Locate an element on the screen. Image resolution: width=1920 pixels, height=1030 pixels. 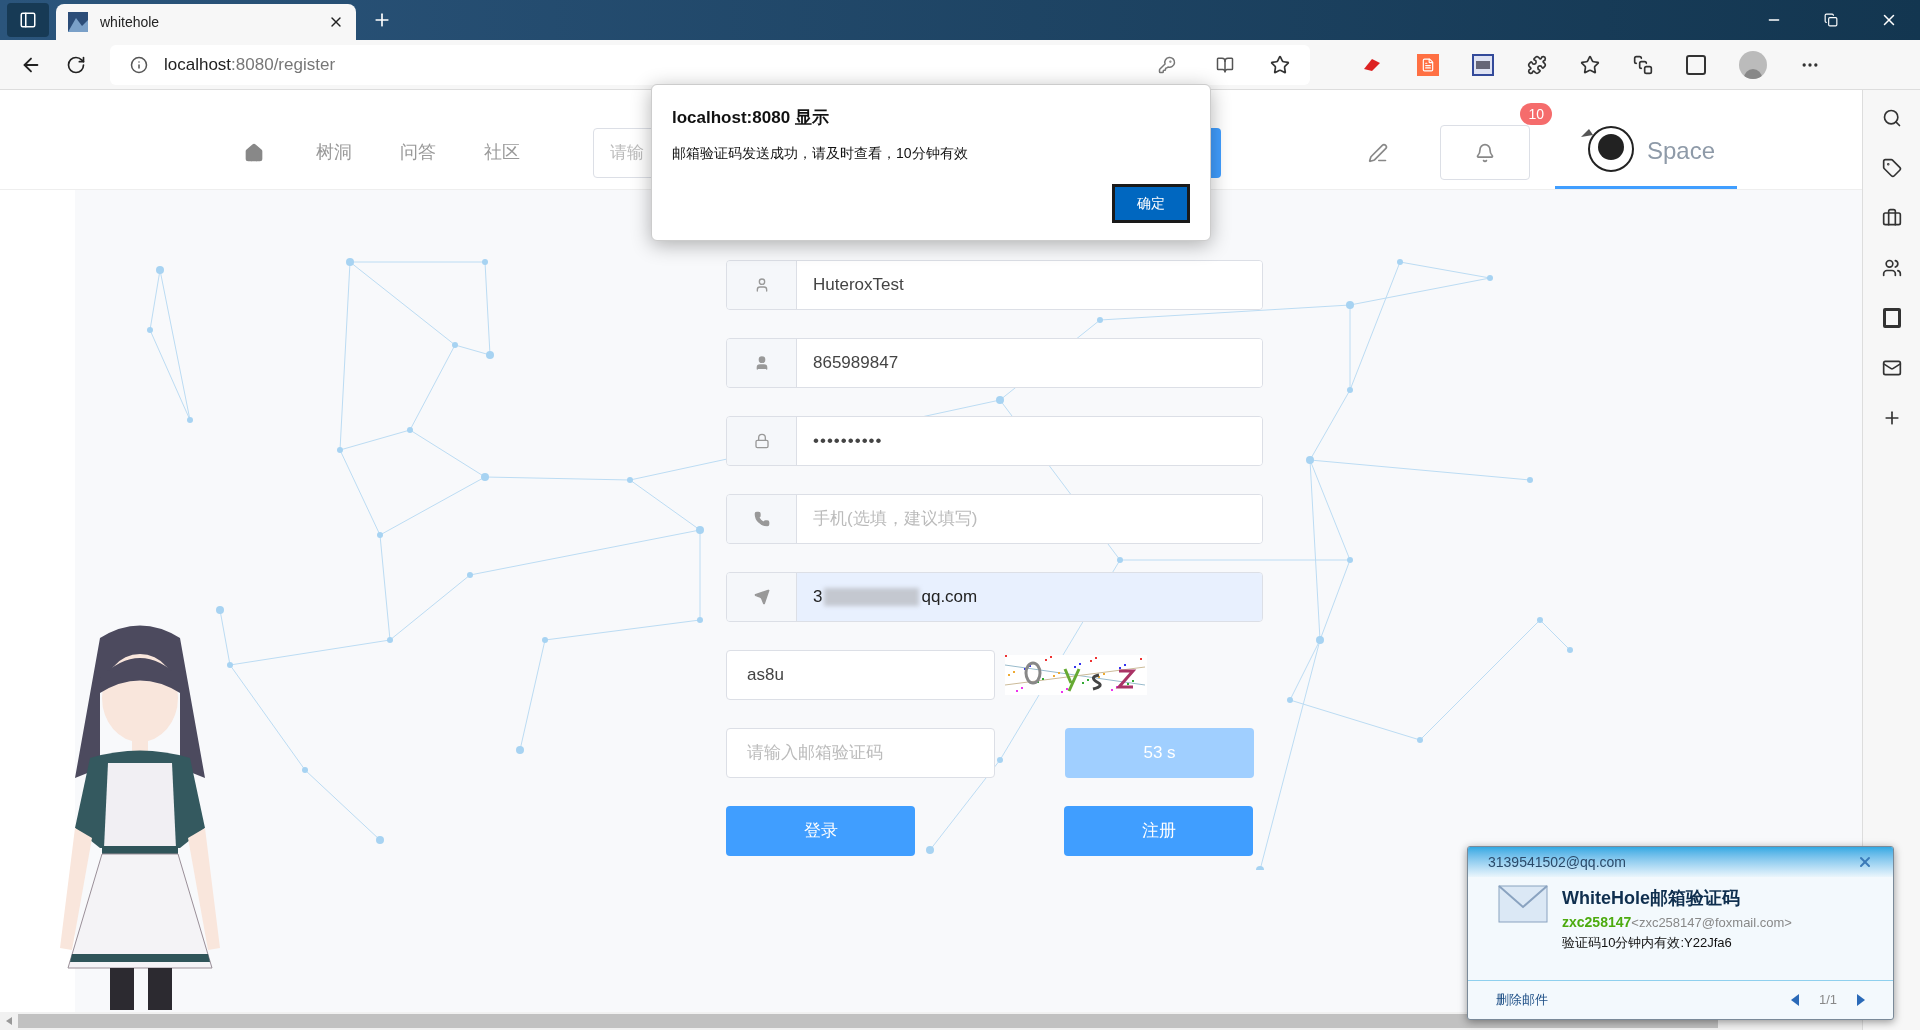
captcha-field: as8u is located at coordinates (860, 675).